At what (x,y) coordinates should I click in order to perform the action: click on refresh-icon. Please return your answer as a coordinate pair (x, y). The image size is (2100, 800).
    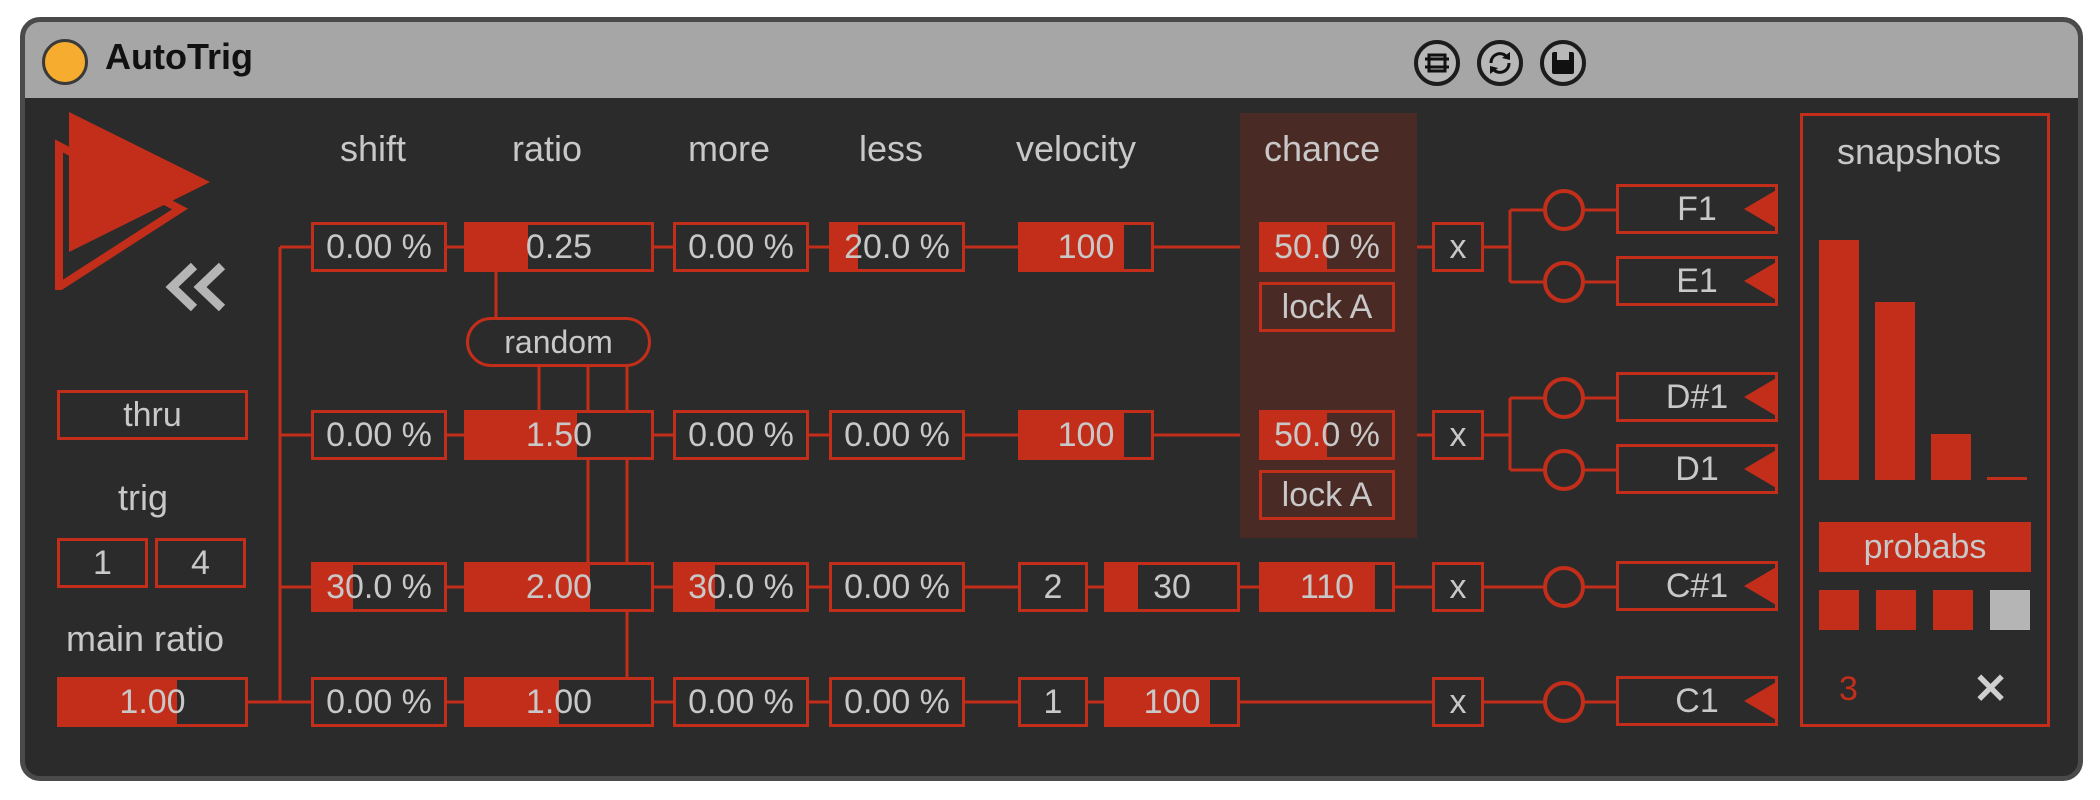
    Looking at the image, I should click on (1500, 63).